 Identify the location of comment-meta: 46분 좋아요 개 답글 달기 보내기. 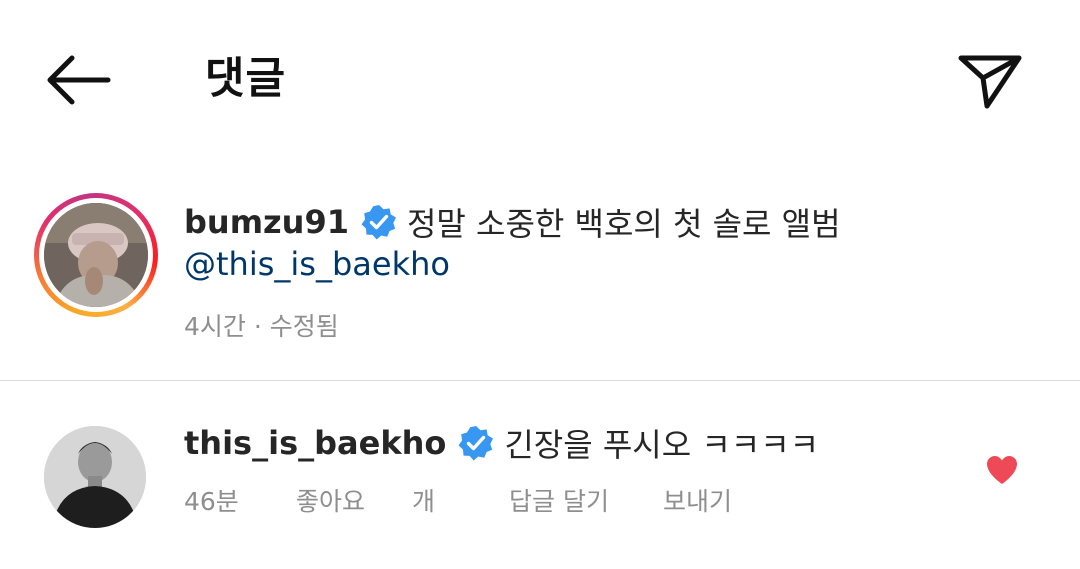
(458, 500).